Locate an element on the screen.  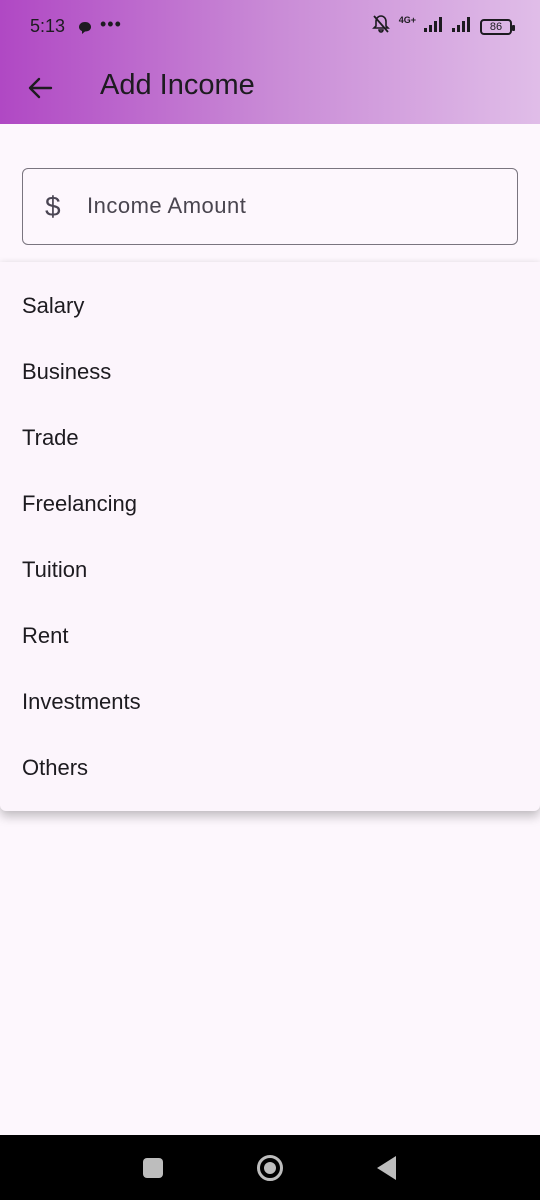
back-button is located at coordinates (40, 90).